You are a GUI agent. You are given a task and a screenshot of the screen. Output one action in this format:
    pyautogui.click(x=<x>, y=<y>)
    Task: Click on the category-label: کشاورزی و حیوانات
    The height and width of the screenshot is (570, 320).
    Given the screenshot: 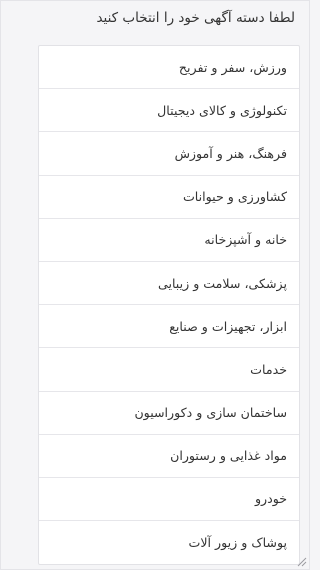 What is the action you would take?
    pyautogui.click(x=234, y=197)
    